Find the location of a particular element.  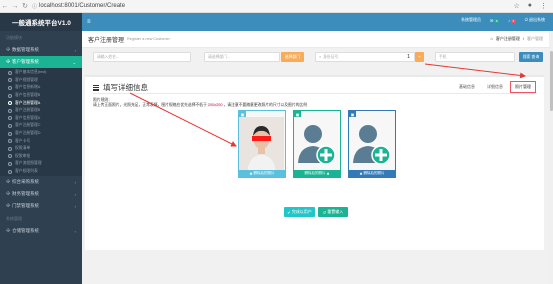

profile-icon: ● is located at coordinates (530, 6).